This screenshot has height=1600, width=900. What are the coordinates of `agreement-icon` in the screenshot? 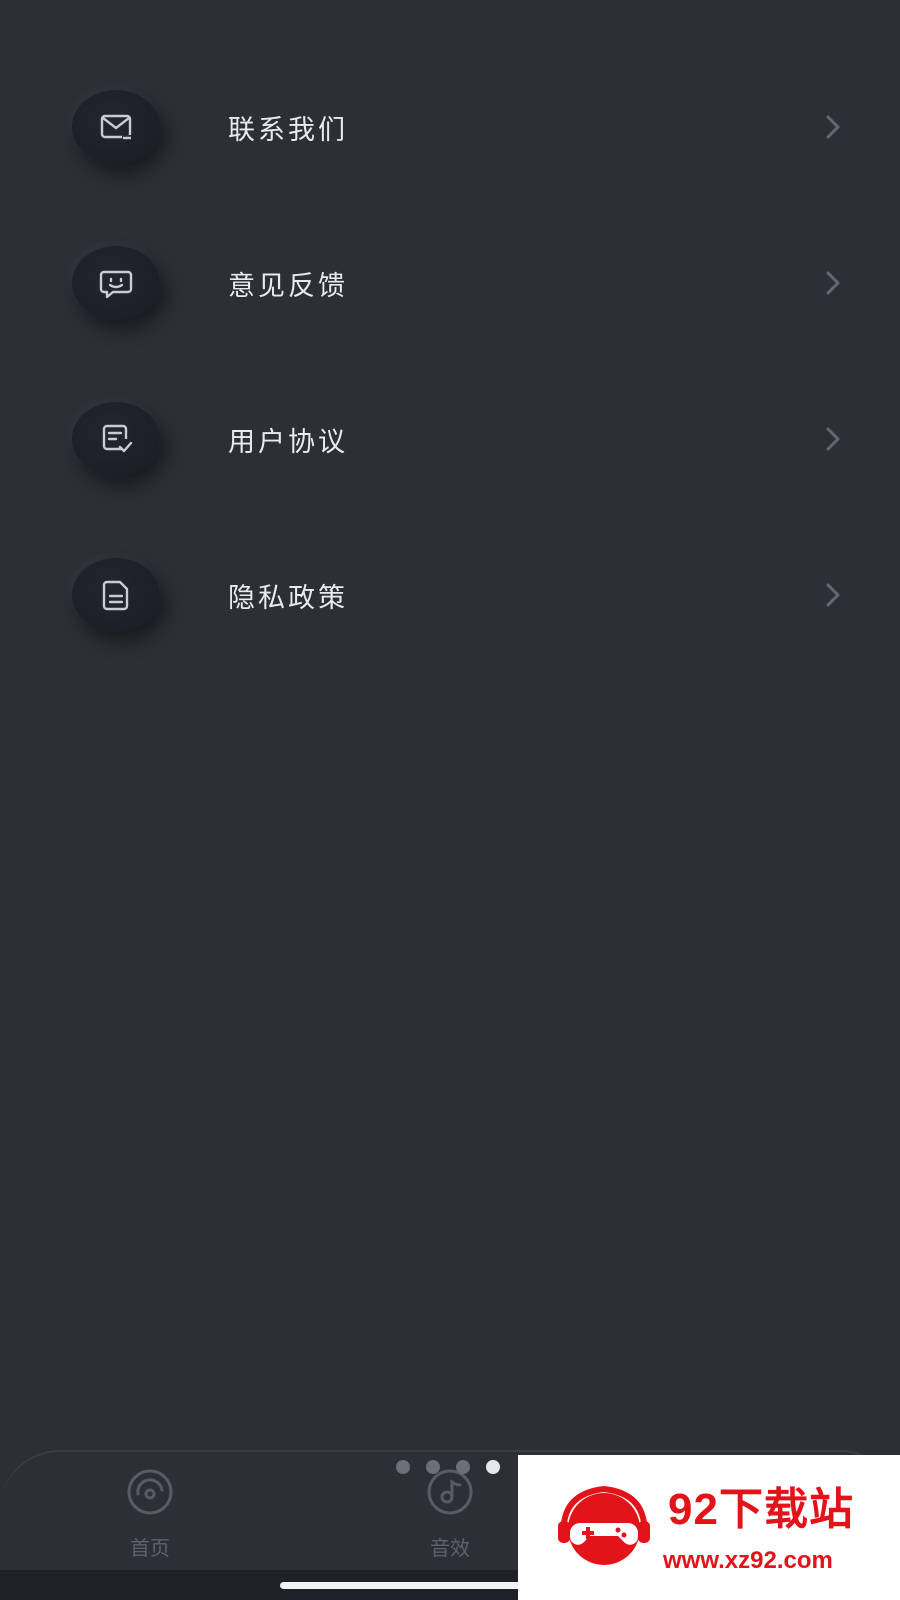 It's located at (116, 439).